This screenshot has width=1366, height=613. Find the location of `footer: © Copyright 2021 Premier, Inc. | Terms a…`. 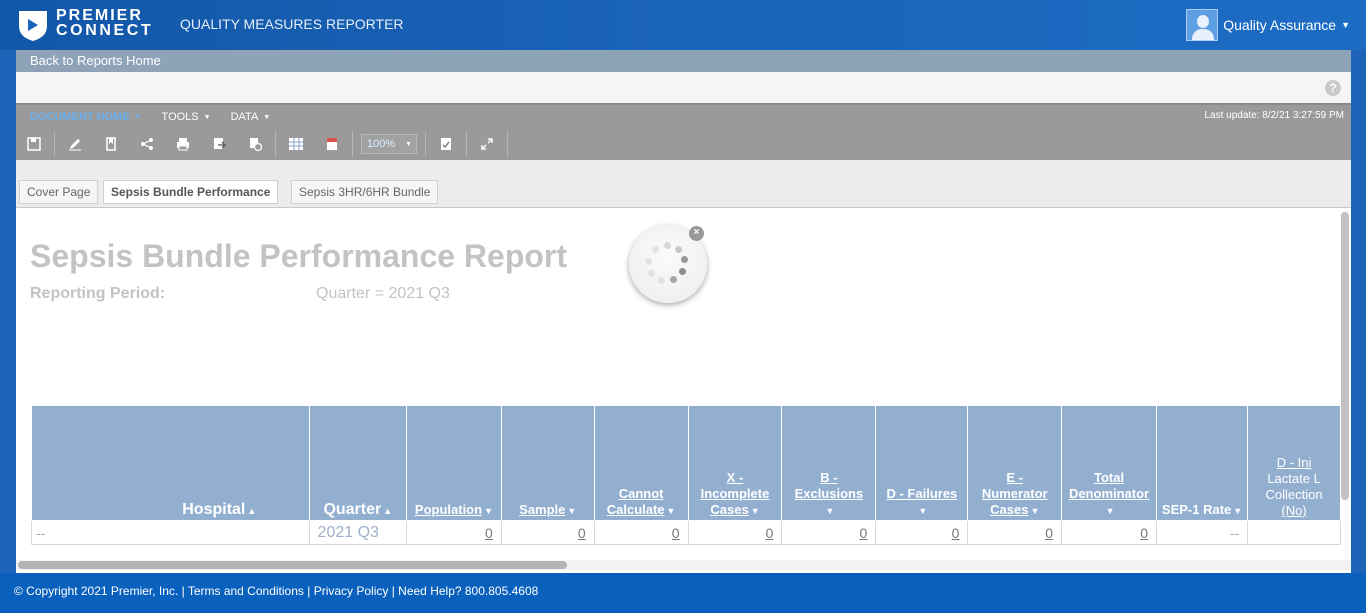

footer: © Copyright 2021 Premier, Inc. | Terms a… is located at coordinates (683, 593).